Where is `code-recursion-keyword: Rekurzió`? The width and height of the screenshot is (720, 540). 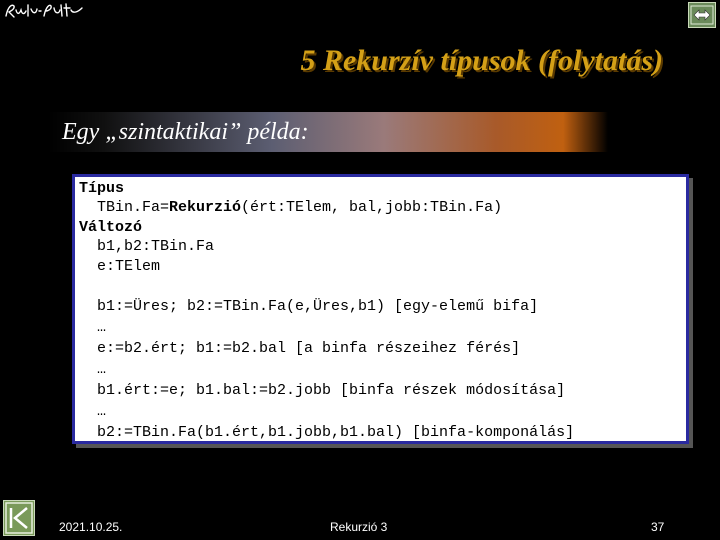
code-recursion-keyword: Rekurzió is located at coordinates (205, 207).